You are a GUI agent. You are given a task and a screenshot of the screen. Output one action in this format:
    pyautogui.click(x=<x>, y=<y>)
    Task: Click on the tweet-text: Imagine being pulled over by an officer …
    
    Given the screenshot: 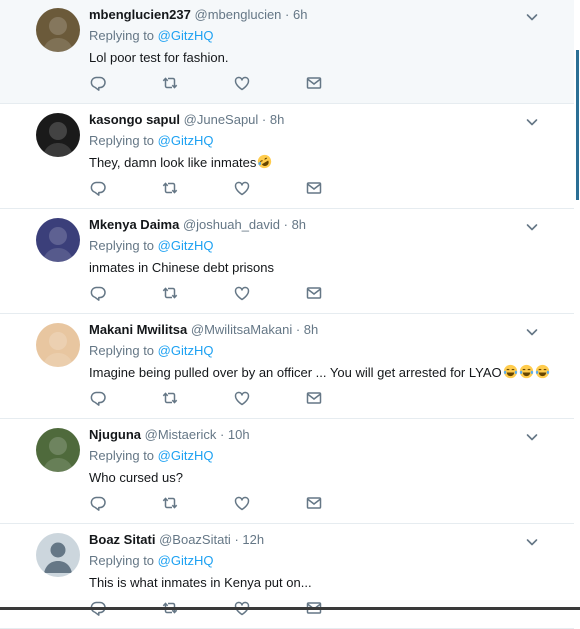 What is the action you would take?
    pyautogui.click(x=319, y=373)
    